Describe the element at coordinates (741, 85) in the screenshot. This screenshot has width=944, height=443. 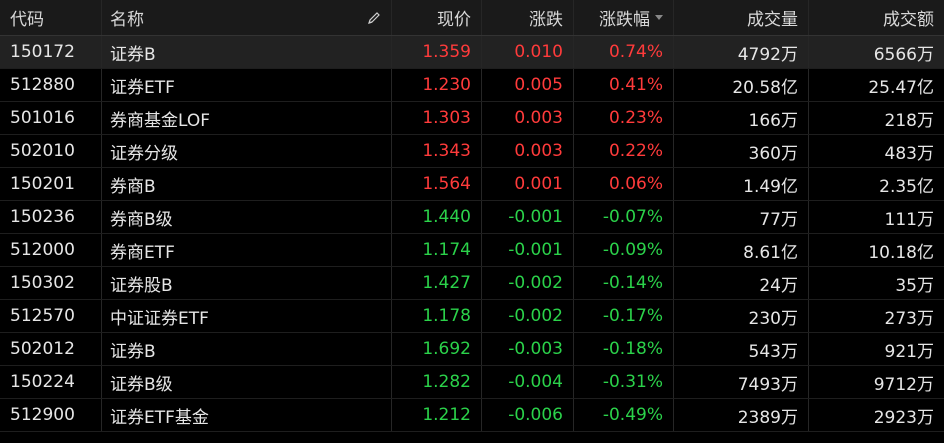
I see `cell-volume: 20.58亿` at that location.